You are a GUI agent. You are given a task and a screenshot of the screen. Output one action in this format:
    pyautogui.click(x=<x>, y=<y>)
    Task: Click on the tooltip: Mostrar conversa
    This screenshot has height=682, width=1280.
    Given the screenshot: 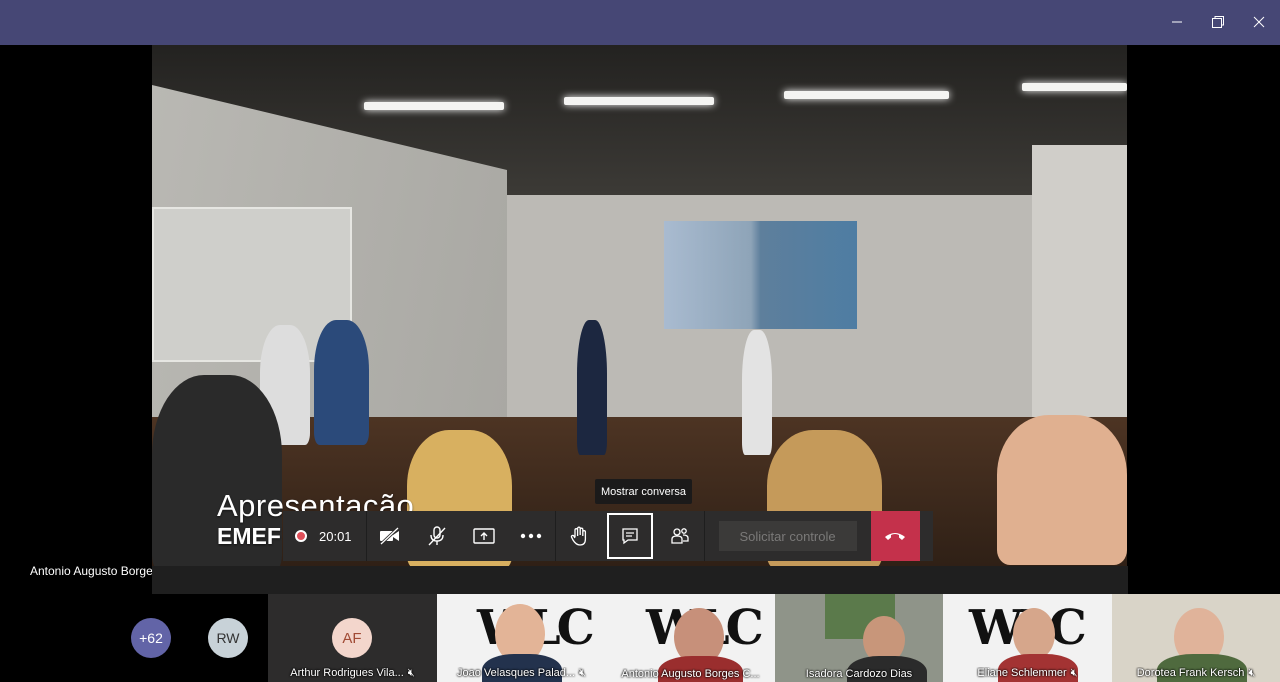 What is the action you would take?
    pyautogui.click(x=643, y=491)
    